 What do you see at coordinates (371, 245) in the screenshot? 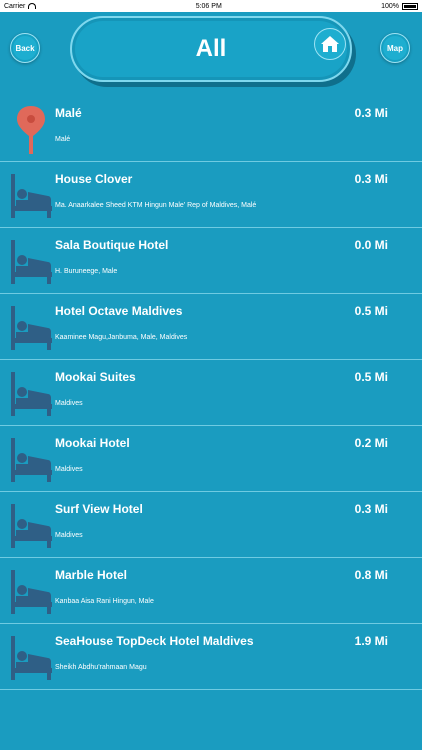
I see `place-distance: 0.0 Mi` at bounding box center [371, 245].